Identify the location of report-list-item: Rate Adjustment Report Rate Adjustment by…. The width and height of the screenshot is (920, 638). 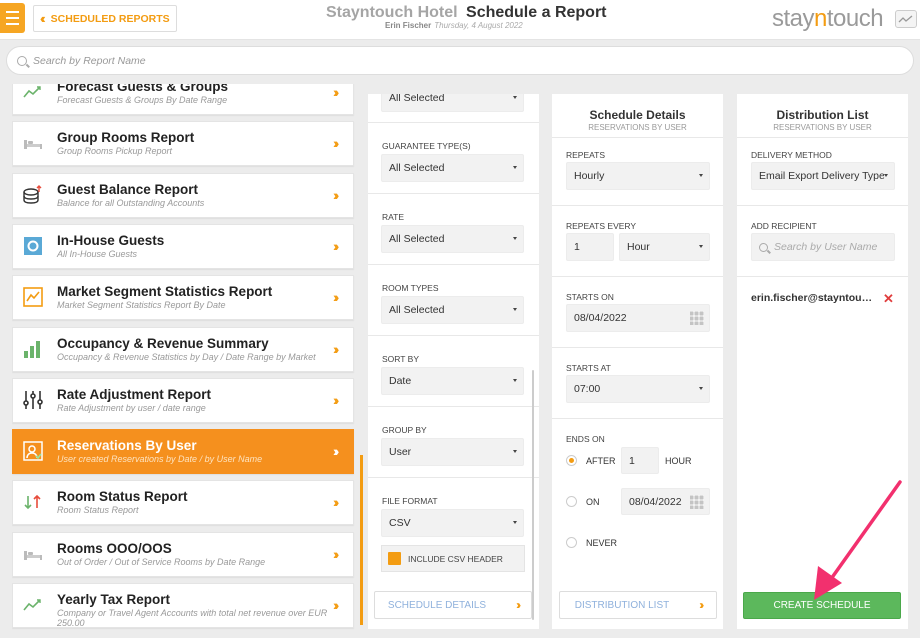
(183, 400).